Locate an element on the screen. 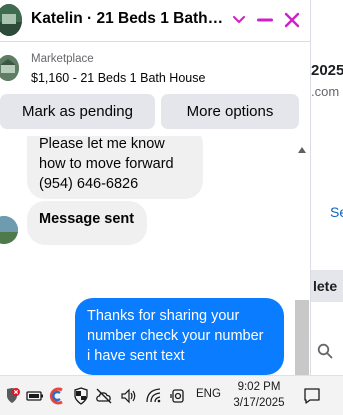 This screenshot has width=343, height=415. search-icon is located at coordinates (325, 353).